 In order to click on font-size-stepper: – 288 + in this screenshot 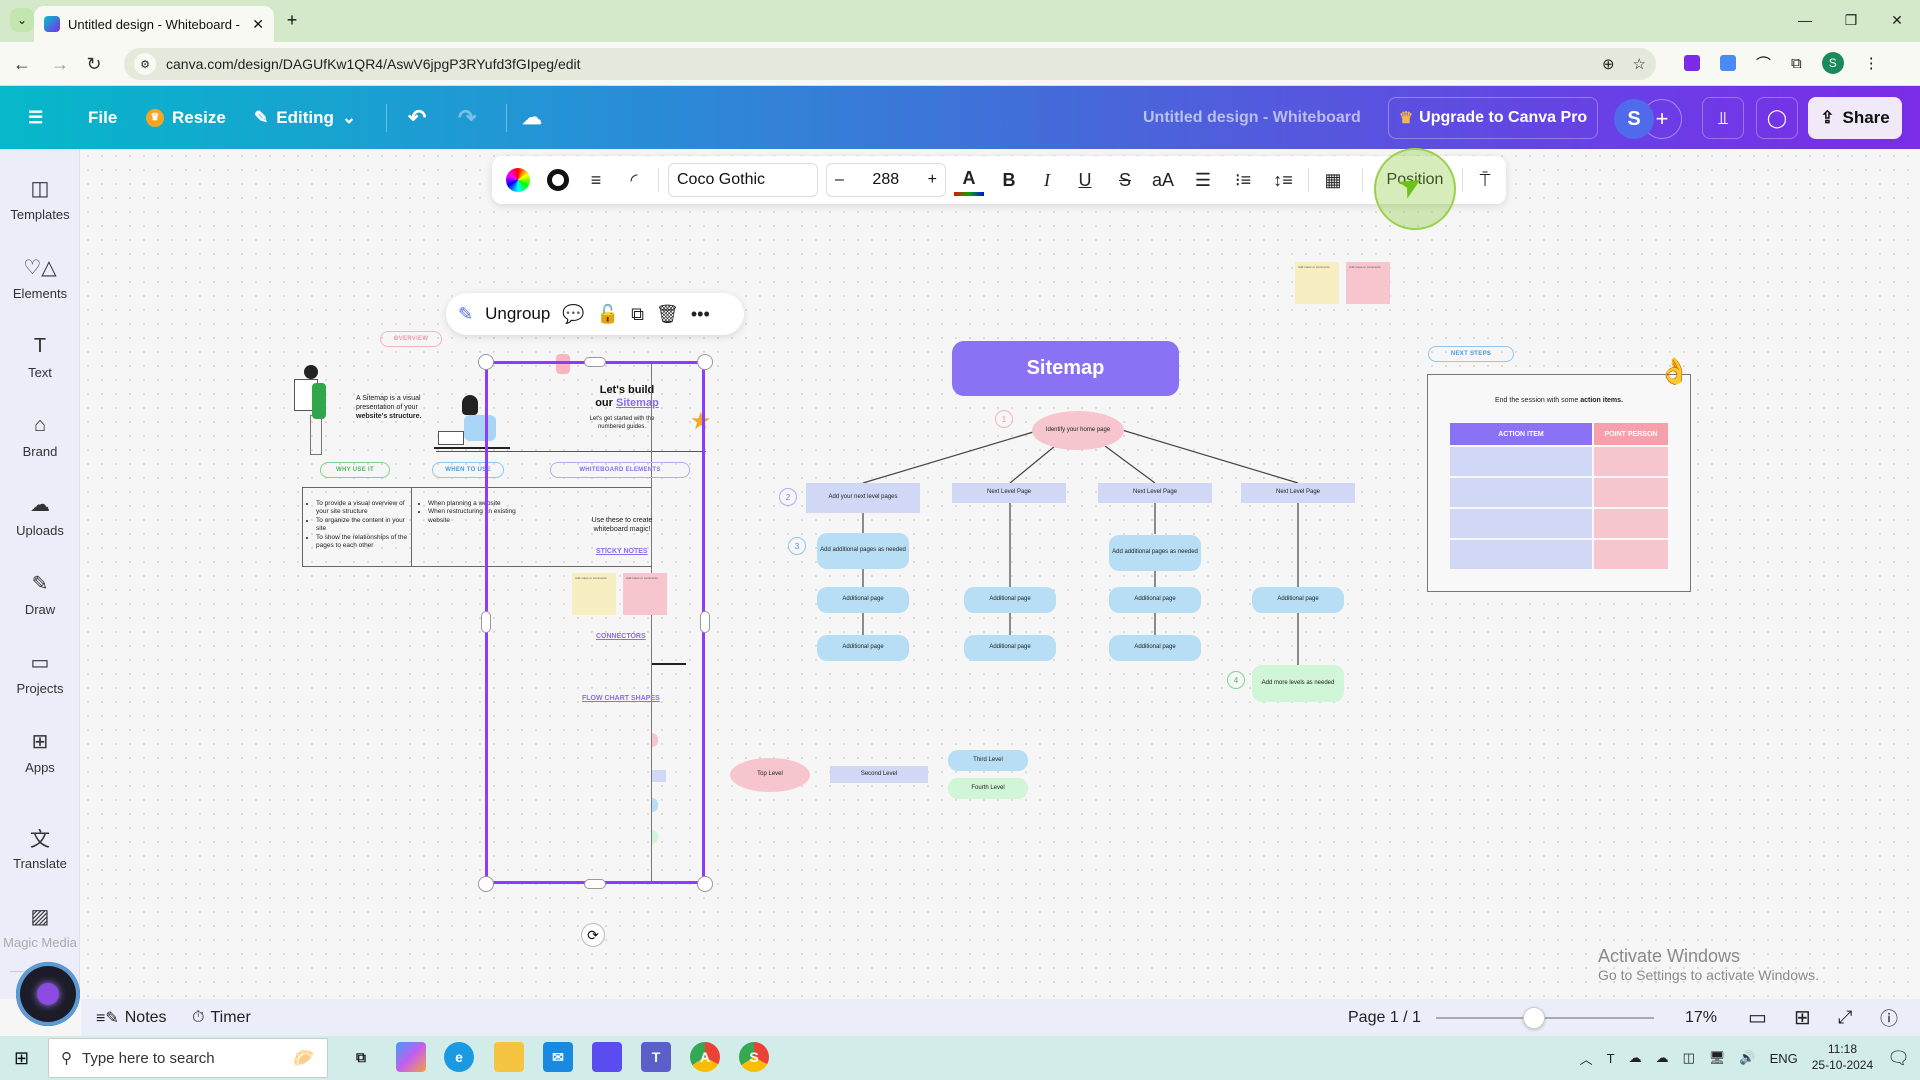, I will do `click(886, 180)`.